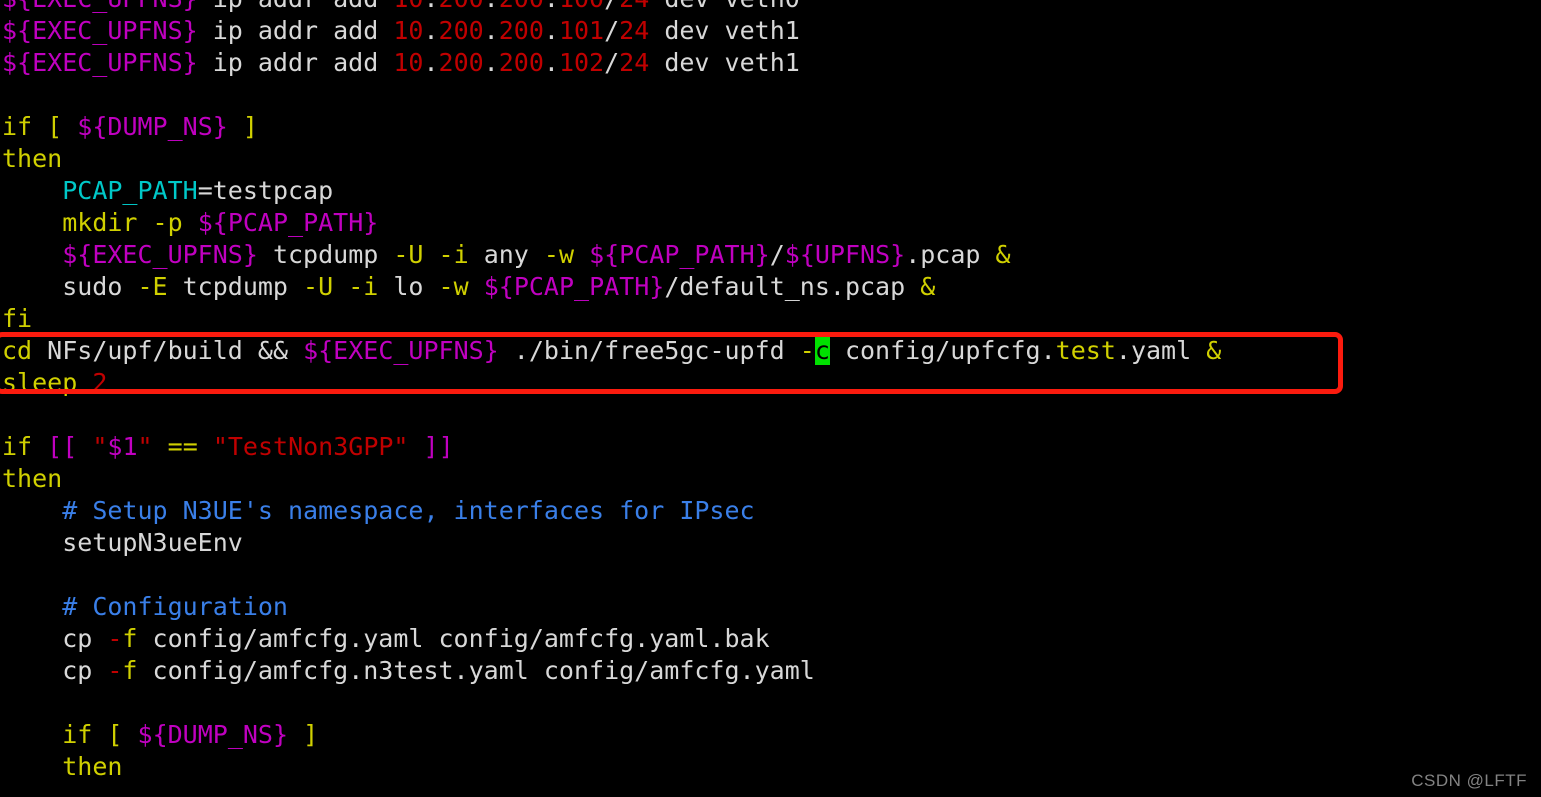 The width and height of the screenshot is (1541, 797). Describe the element at coordinates (770, 735) in the screenshot. I see `code-line: if [ ${DUMP_NS} ]` at that location.